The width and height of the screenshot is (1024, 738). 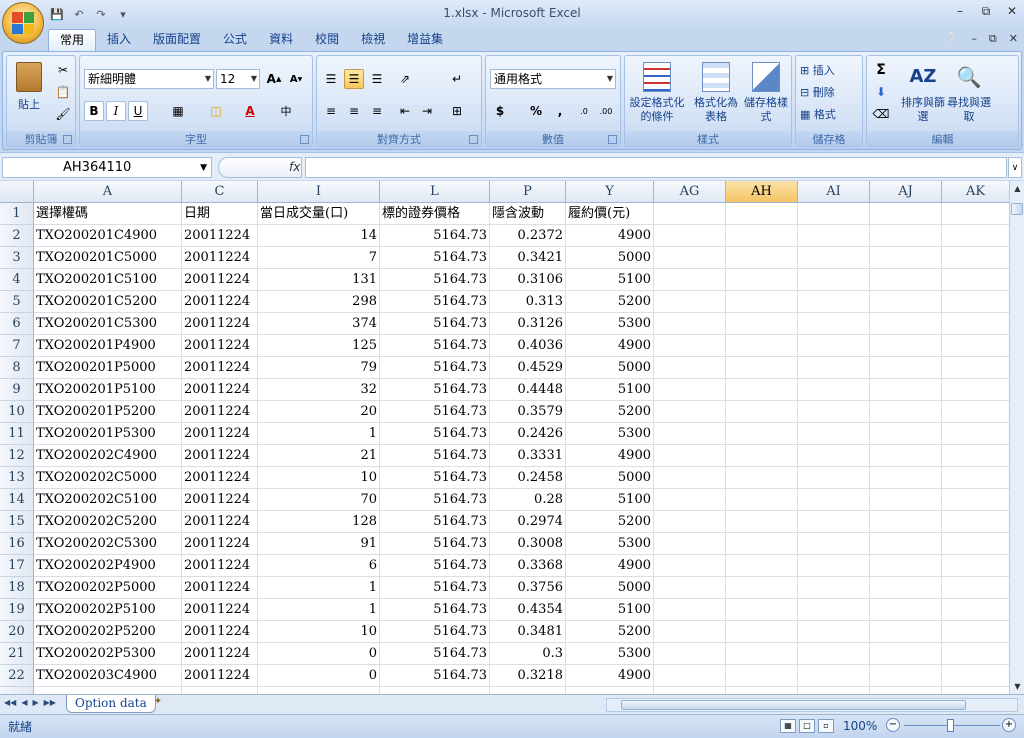 I want to click on cell-styles-button: 儲存格樣式, so click(x=766, y=93).